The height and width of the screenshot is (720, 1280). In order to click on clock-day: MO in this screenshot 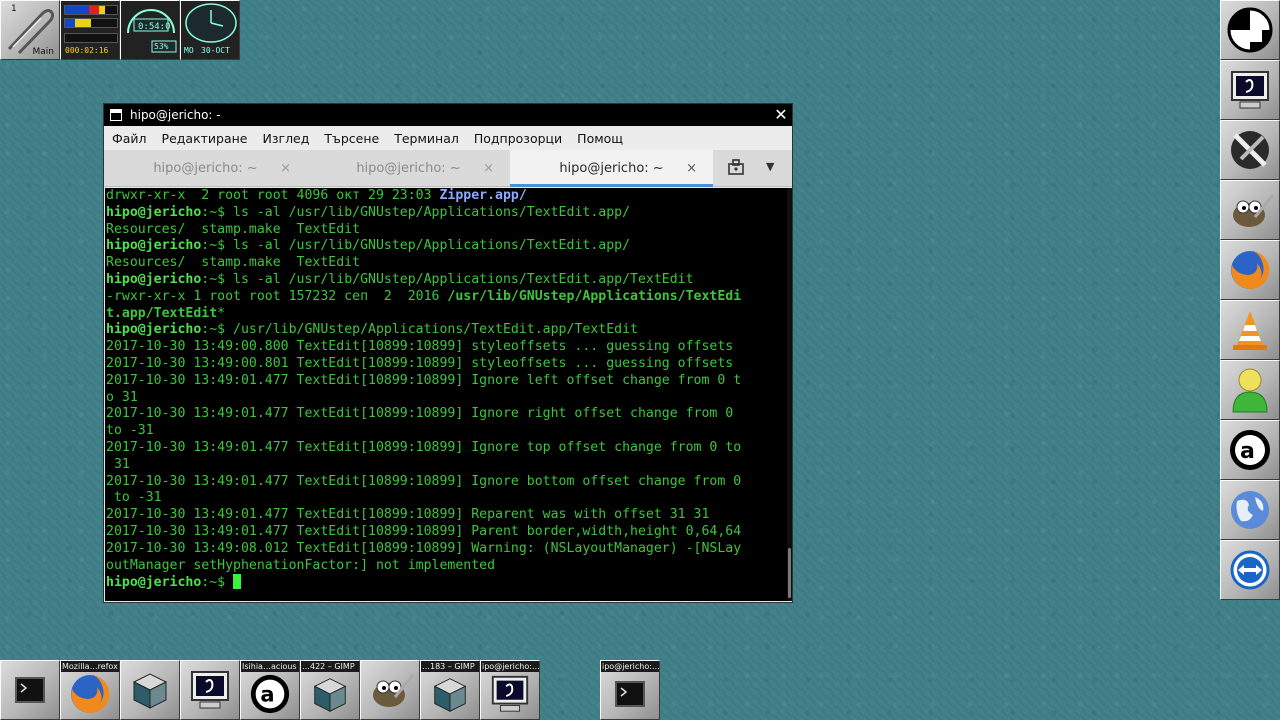, I will do `click(189, 50)`.